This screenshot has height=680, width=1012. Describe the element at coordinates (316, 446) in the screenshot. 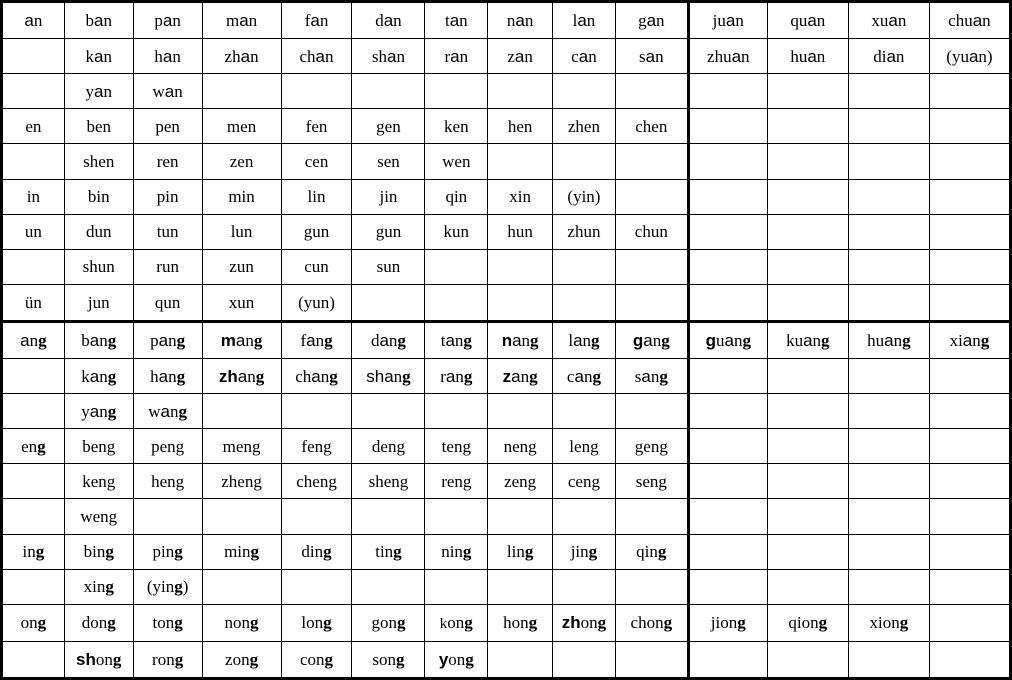

I see `syllable-cell-feng: feng` at that location.